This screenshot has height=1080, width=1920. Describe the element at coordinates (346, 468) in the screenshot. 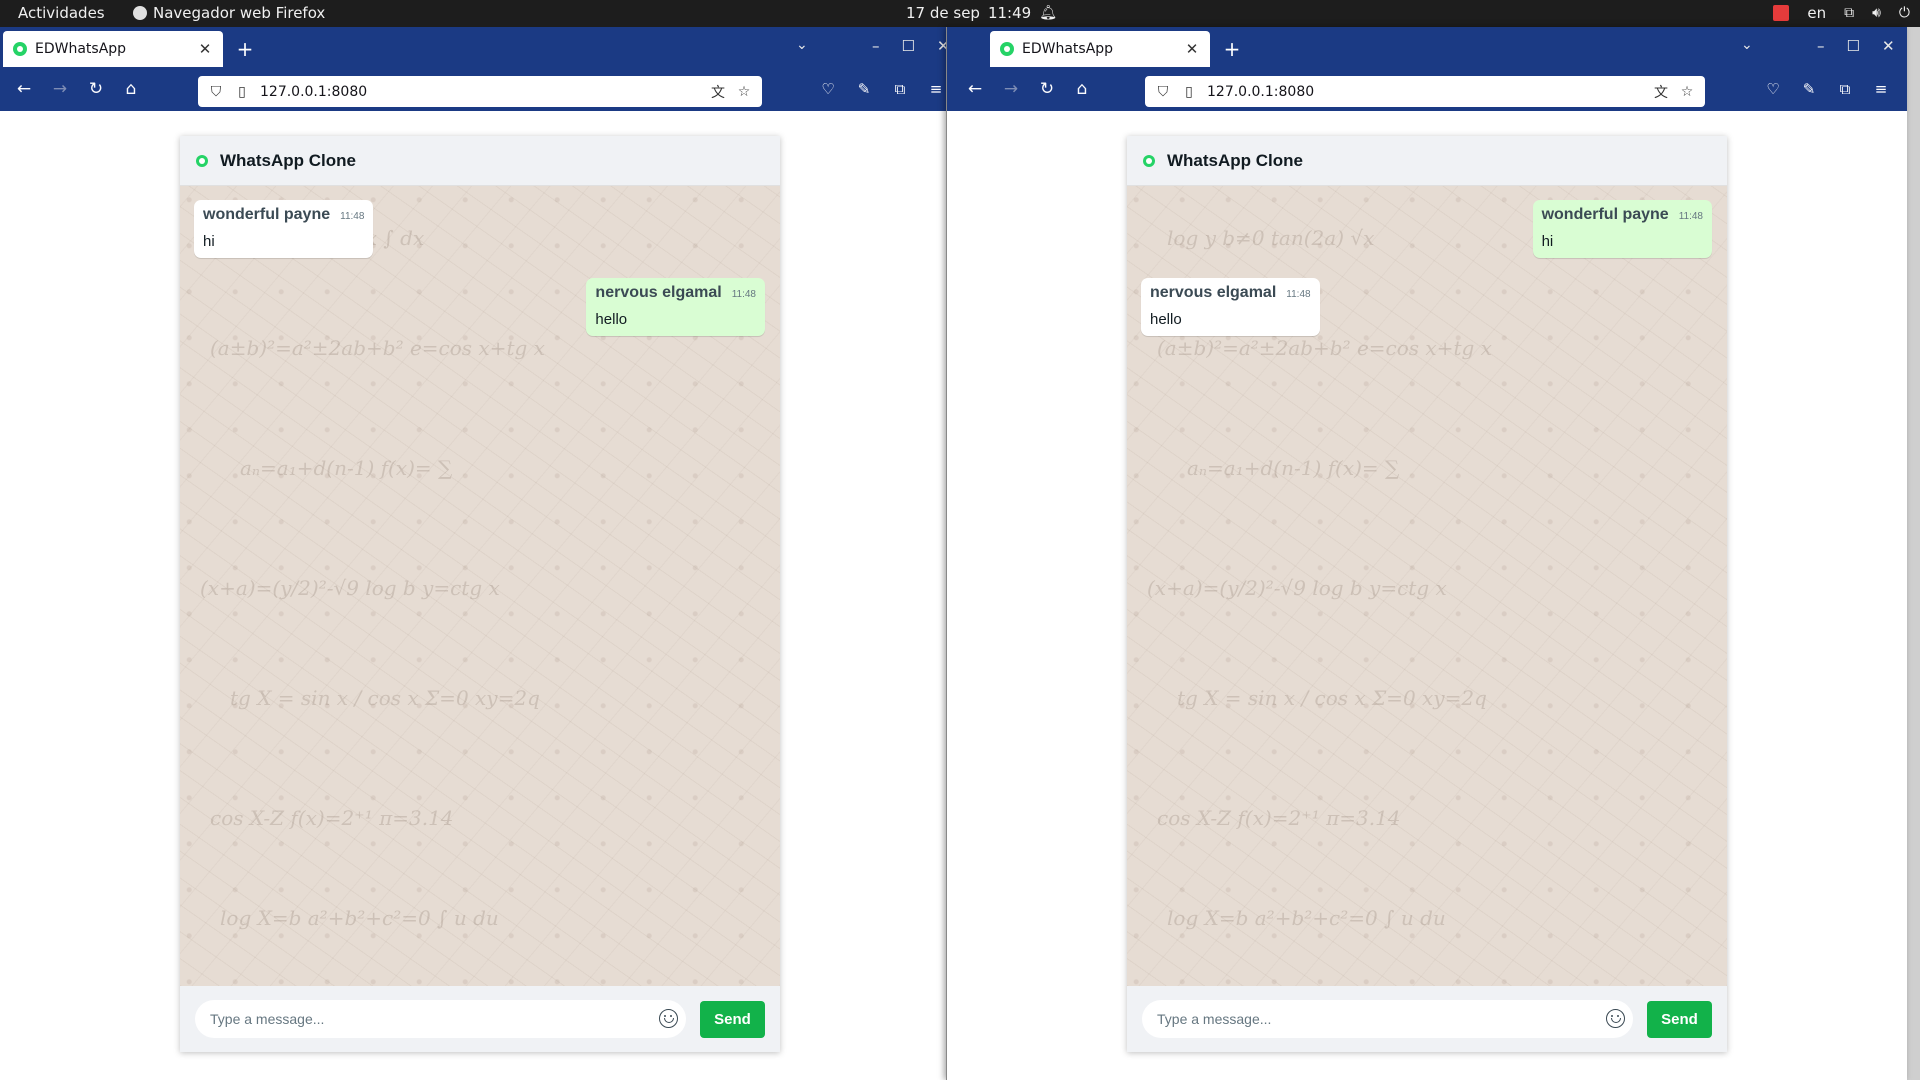

I see `doodle-pattern: aₙ=a₁+d(n-1) f(x)= ∑` at that location.